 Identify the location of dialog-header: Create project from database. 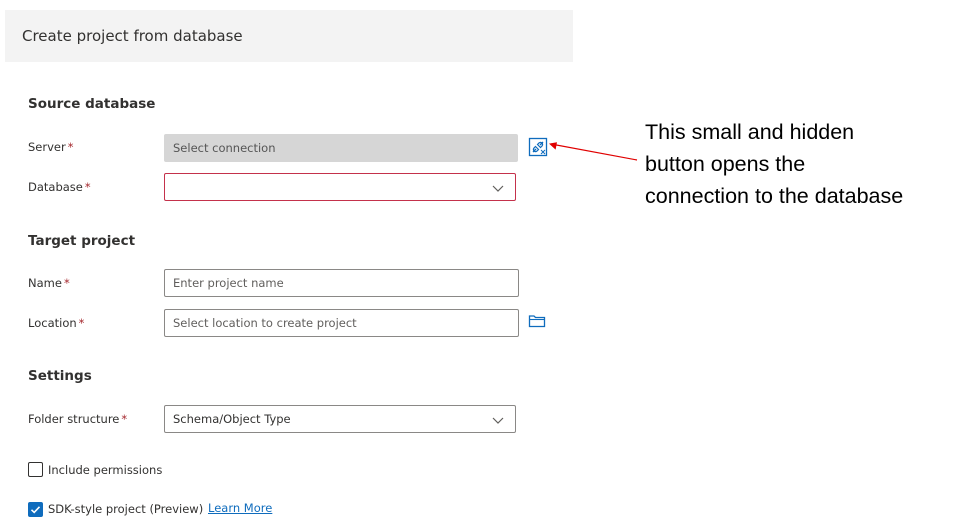
(289, 36).